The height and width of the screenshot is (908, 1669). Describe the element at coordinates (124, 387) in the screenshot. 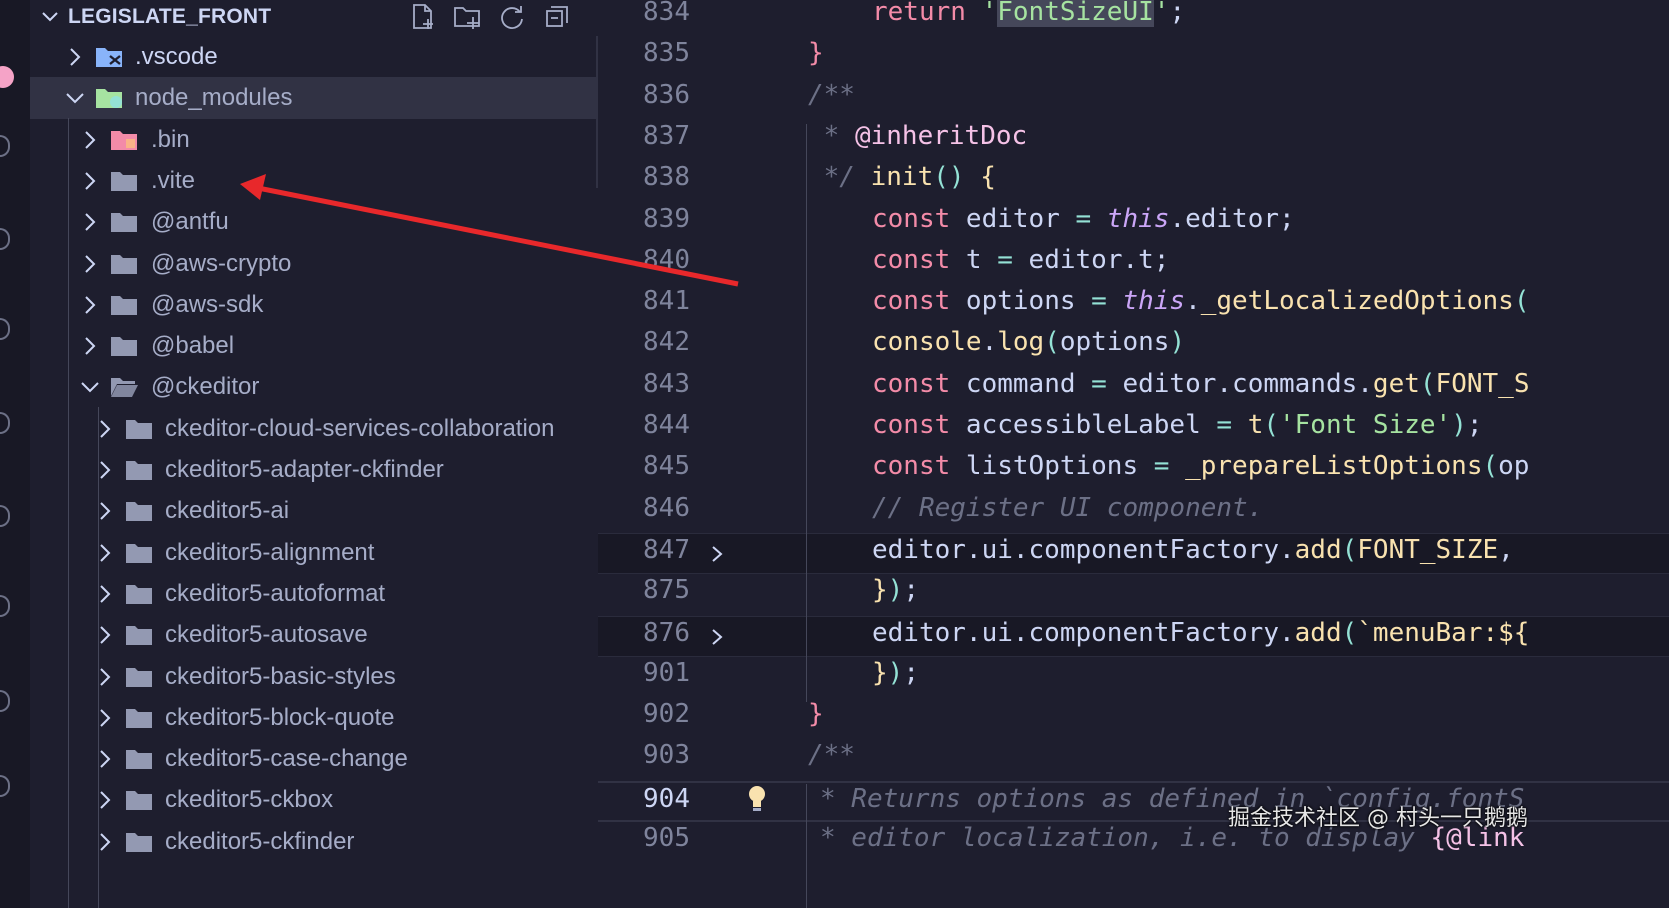

I see `folder-open-icon` at that location.